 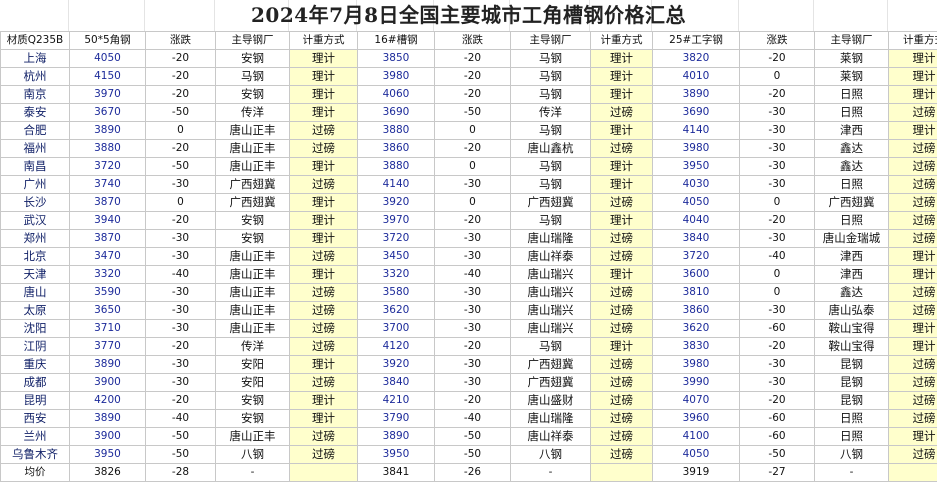 I want to click on cell-city: 泰安, so click(x=35, y=113).